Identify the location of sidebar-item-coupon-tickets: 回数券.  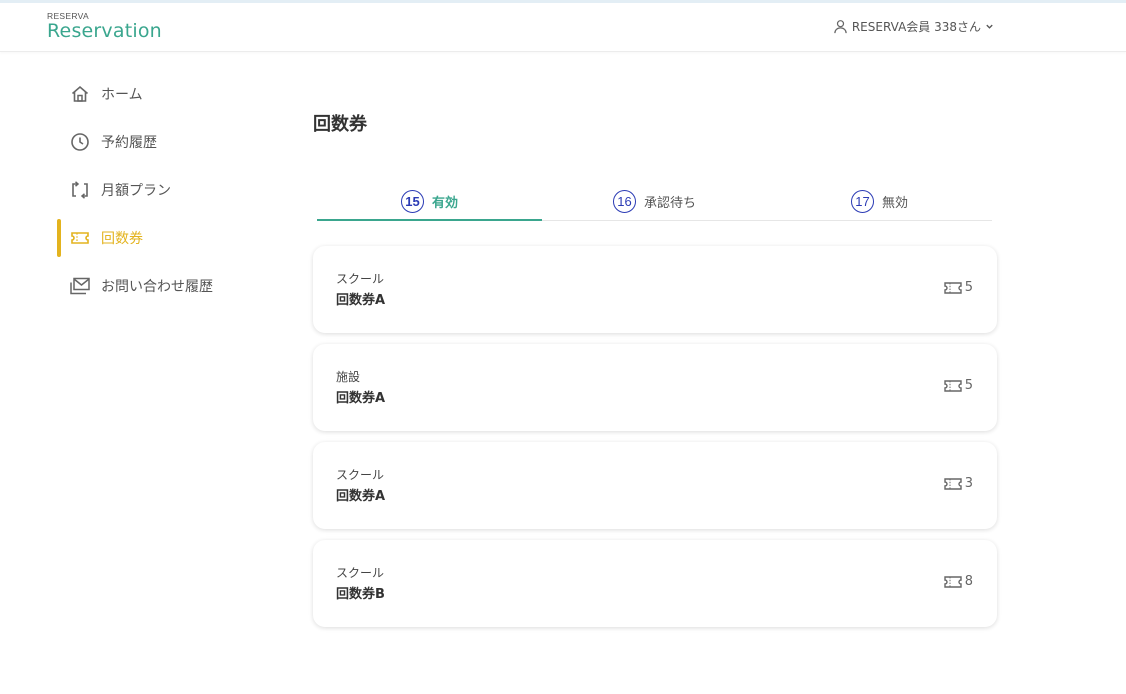
(167, 238).